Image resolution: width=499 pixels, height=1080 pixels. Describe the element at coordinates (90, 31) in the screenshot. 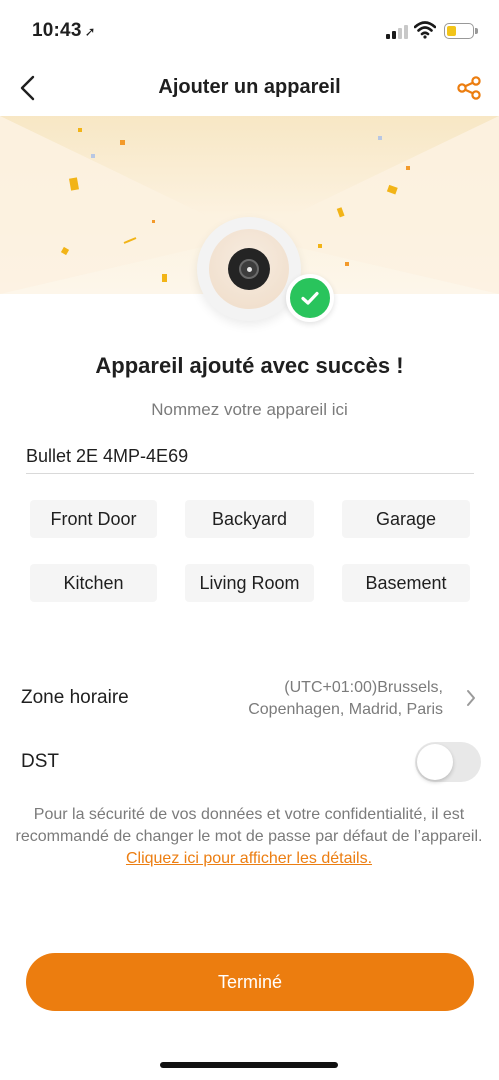

I see `location-arrow-icon: ➚` at that location.